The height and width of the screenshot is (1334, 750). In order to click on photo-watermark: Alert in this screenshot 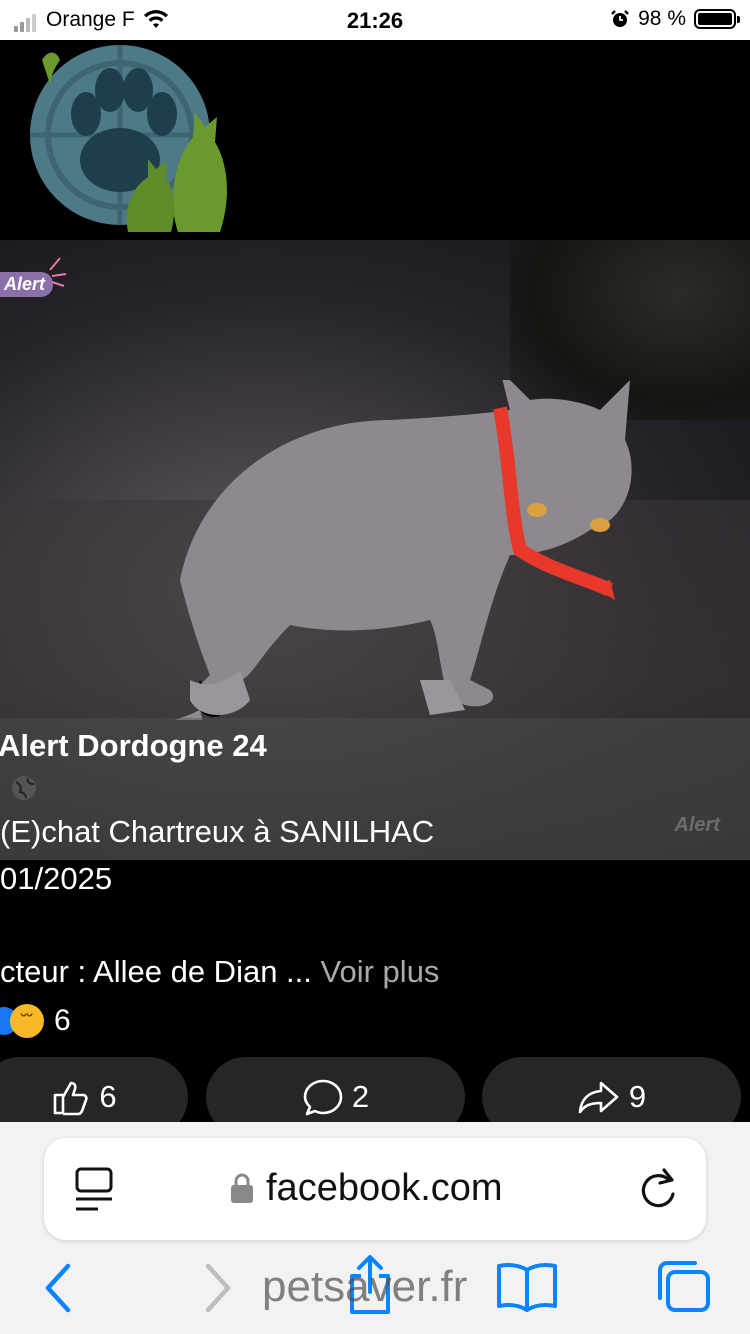, I will do `click(697, 825)`.